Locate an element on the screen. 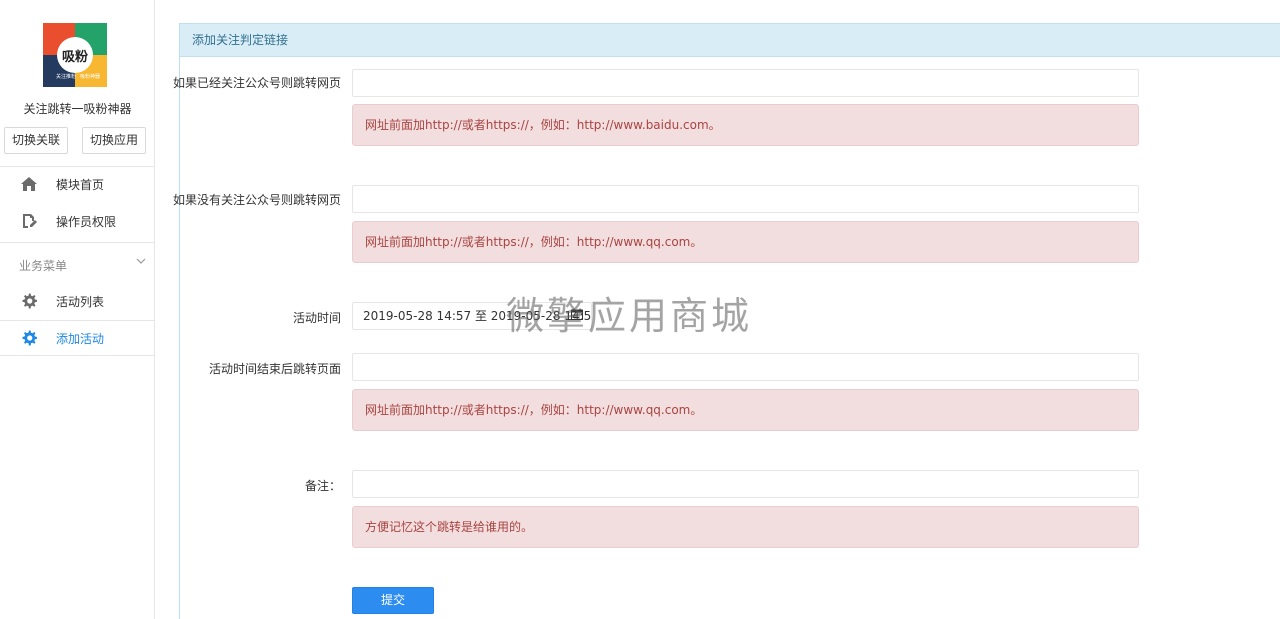 The image size is (1280, 619). switch-link-button: 切换关联 is located at coordinates (36, 140).